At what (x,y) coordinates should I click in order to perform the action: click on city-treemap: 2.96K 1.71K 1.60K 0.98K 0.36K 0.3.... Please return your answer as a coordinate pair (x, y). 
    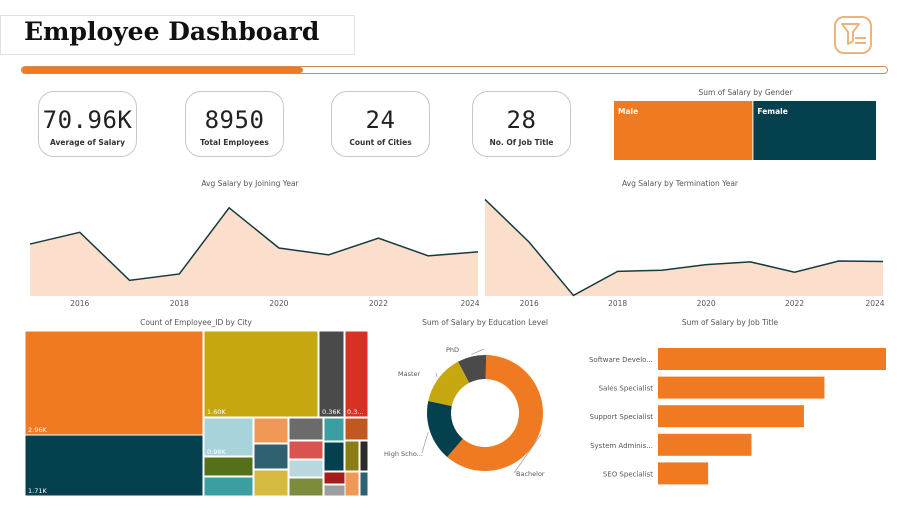
    Looking at the image, I should click on (196, 413).